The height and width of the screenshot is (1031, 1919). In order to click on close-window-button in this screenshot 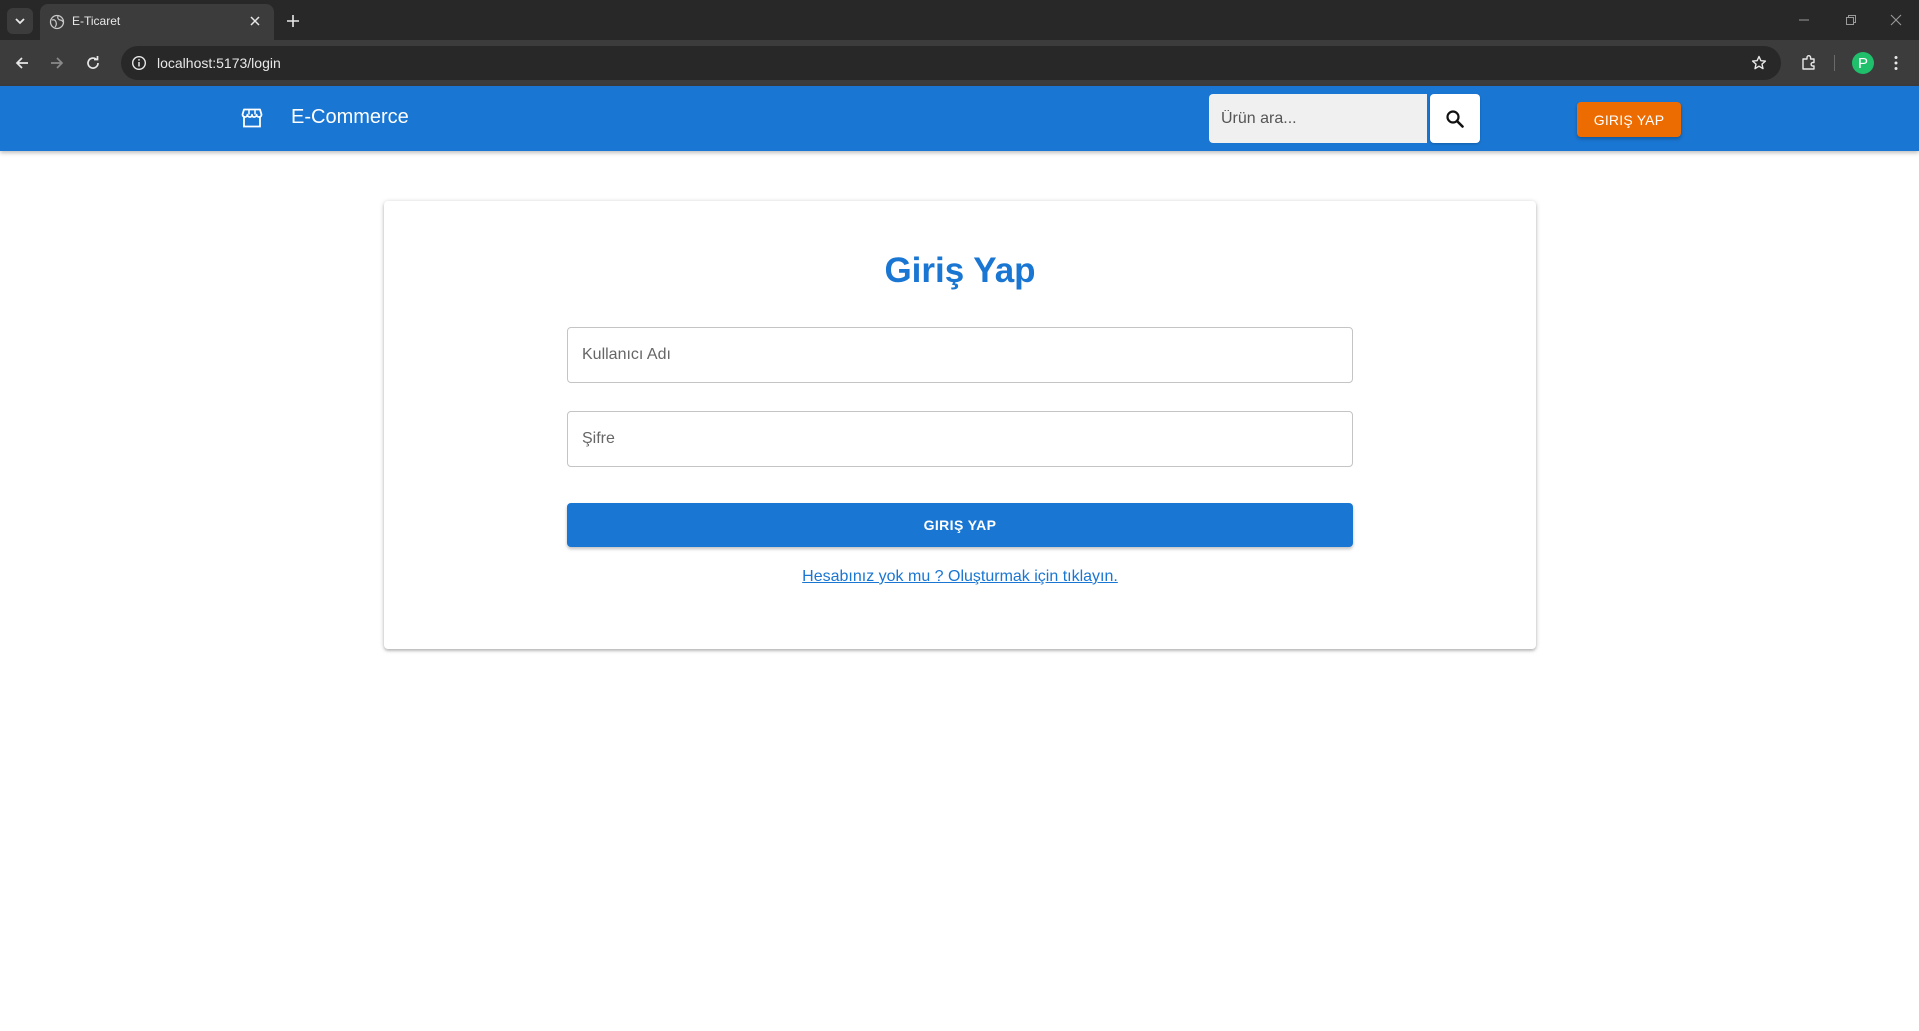, I will do `click(1896, 20)`.